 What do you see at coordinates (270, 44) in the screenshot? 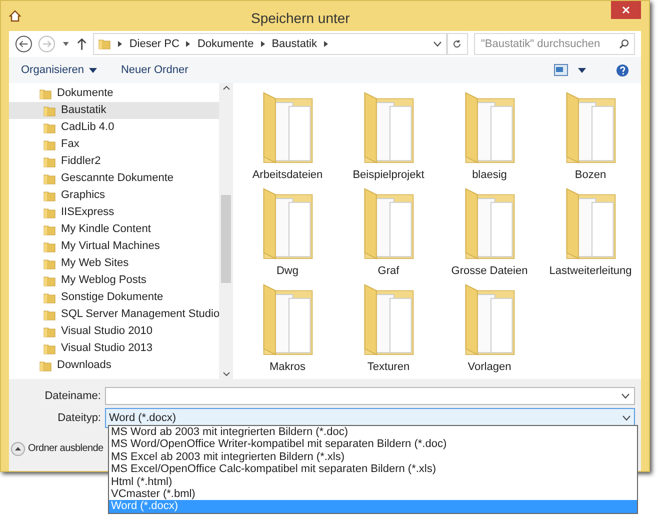
I see `address-bar: Dieser PC Dokumente Baustatik` at bounding box center [270, 44].